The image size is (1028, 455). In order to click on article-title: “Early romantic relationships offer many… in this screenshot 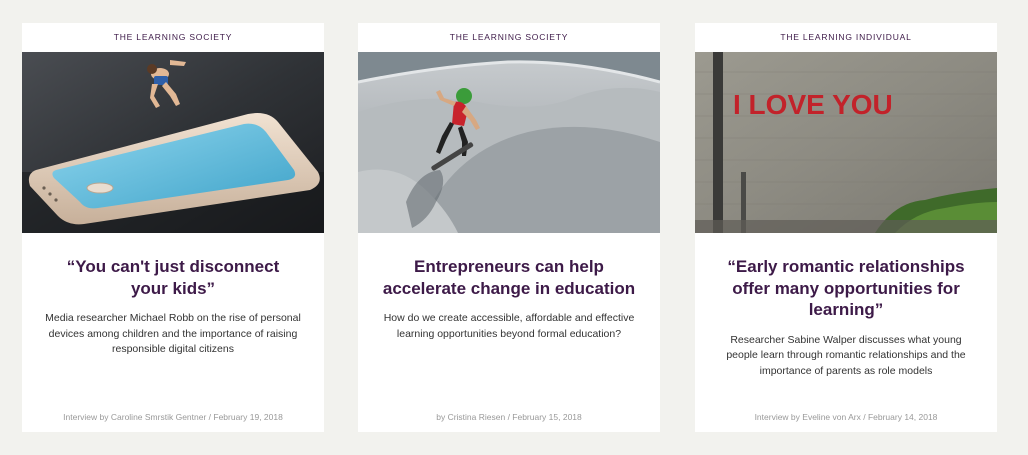, I will do `click(846, 288)`.